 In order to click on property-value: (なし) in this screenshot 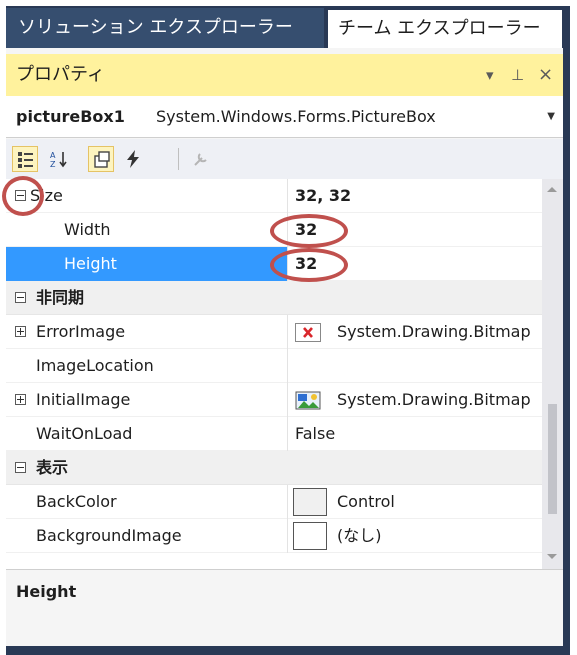, I will do `click(359, 535)`.